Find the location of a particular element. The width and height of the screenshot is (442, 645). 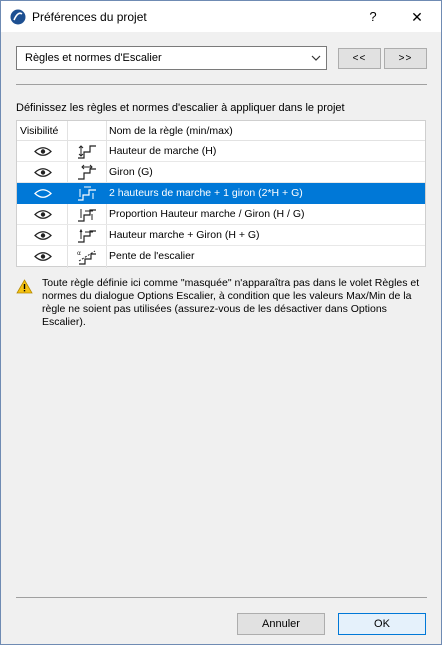

table-row: Giron (G) is located at coordinates (221, 172).